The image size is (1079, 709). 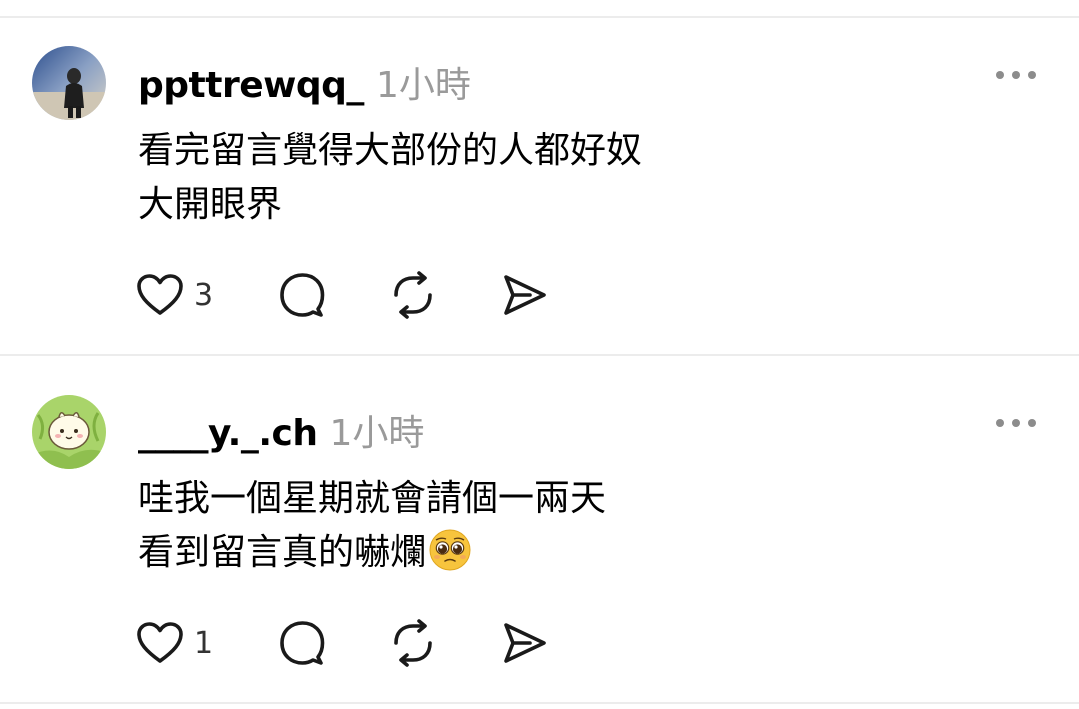 I want to click on post-text: 看完留言覺得大部份的人都好奴 大開眼界, so click(x=390, y=178).